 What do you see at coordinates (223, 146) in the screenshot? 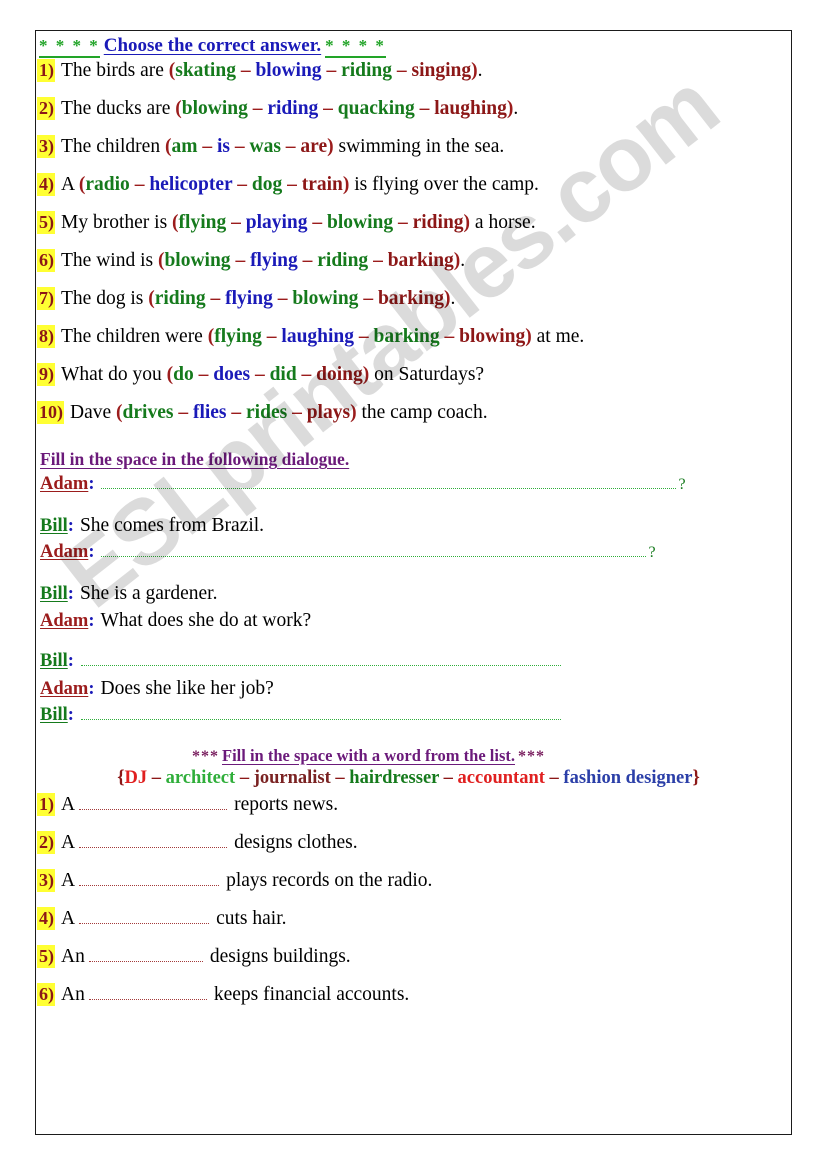
I see `option-choice: is` at bounding box center [223, 146].